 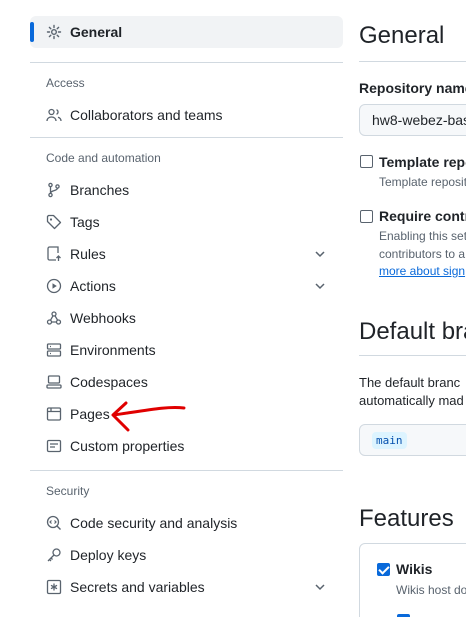 I want to click on sidebar-item-label: General, so click(x=96, y=32).